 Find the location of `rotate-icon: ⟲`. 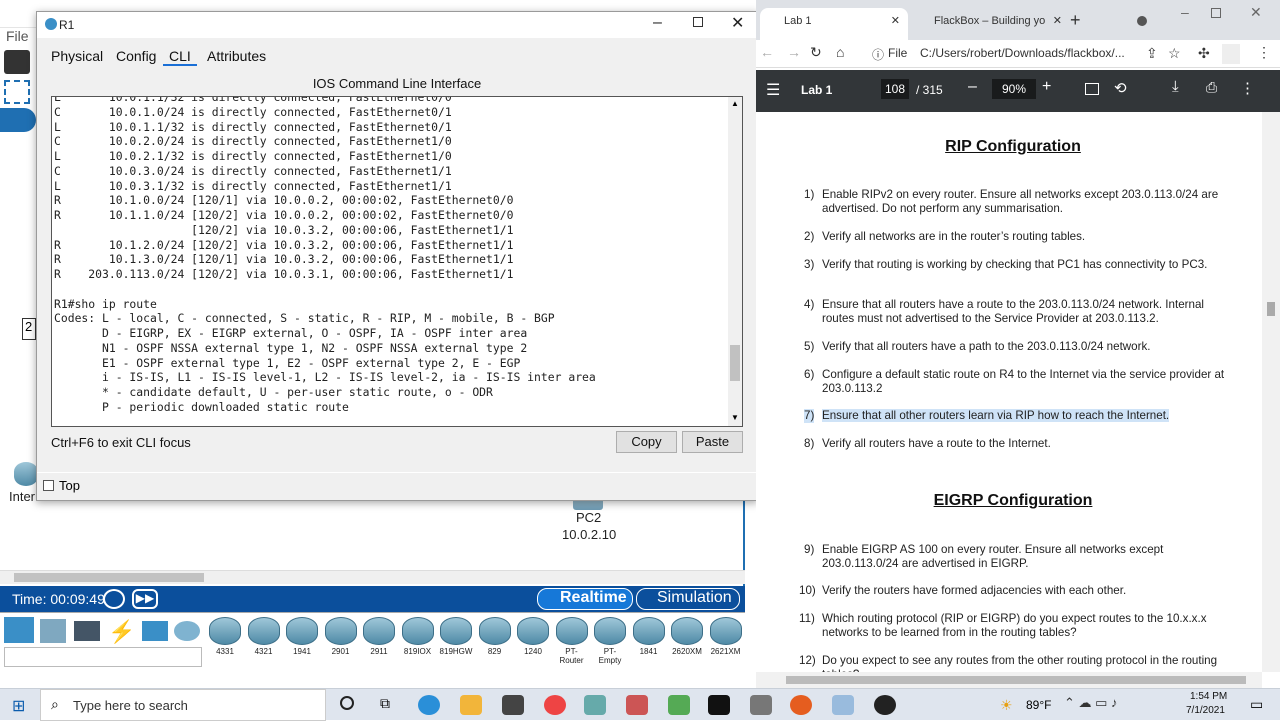

rotate-icon: ⟲ is located at coordinates (1120, 88).